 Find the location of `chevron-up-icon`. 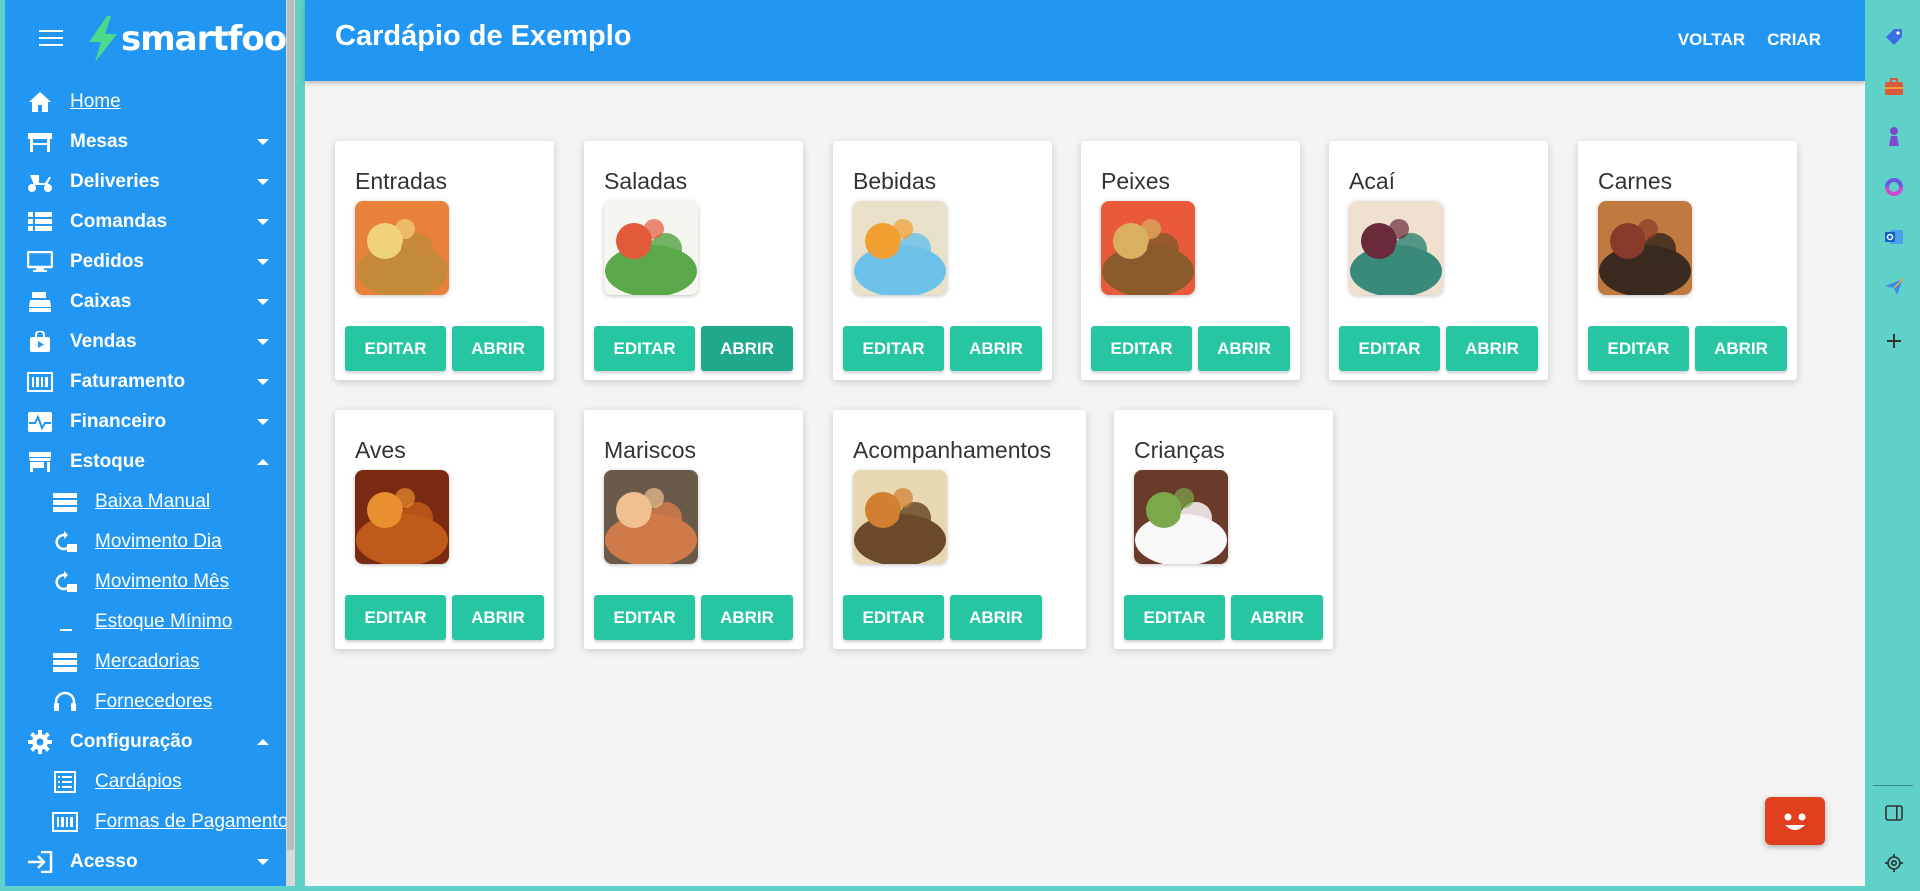

chevron-up-icon is located at coordinates (263, 462).